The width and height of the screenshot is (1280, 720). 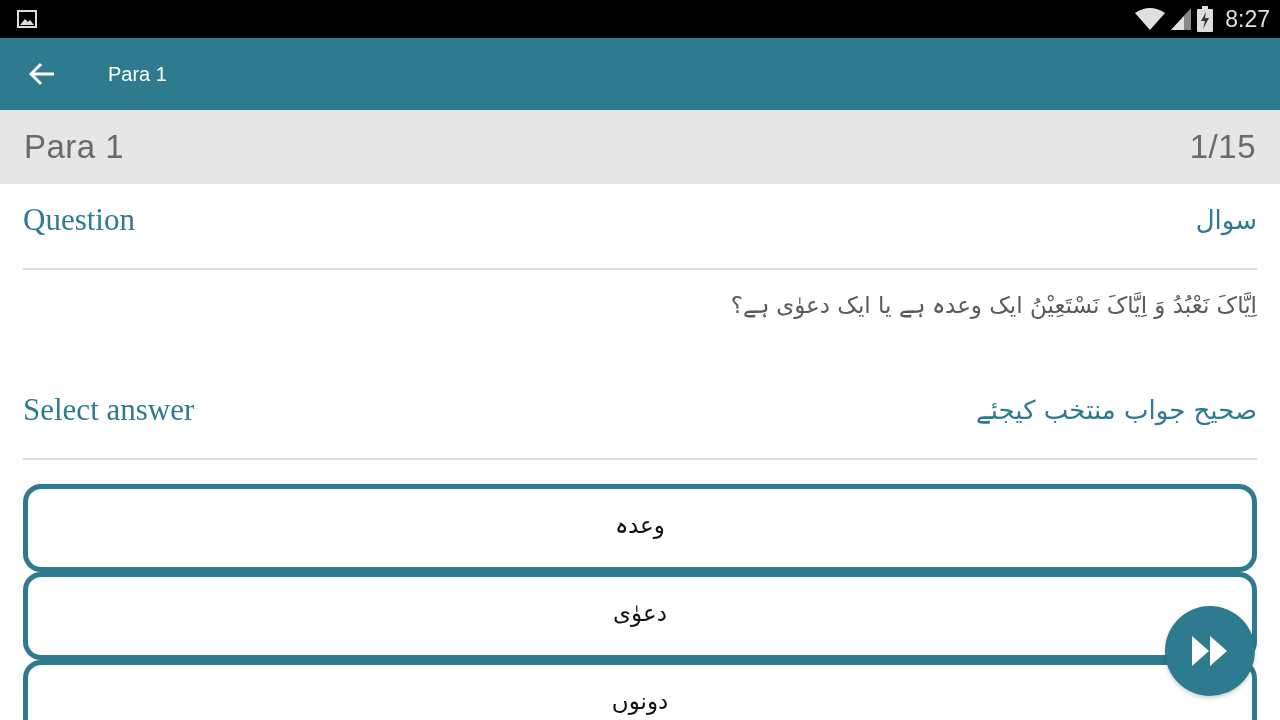 What do you see at coordinates (1222, 147) in the screenshot?
I see `question-counter: 1/15` at bounding box center [1222, 147].